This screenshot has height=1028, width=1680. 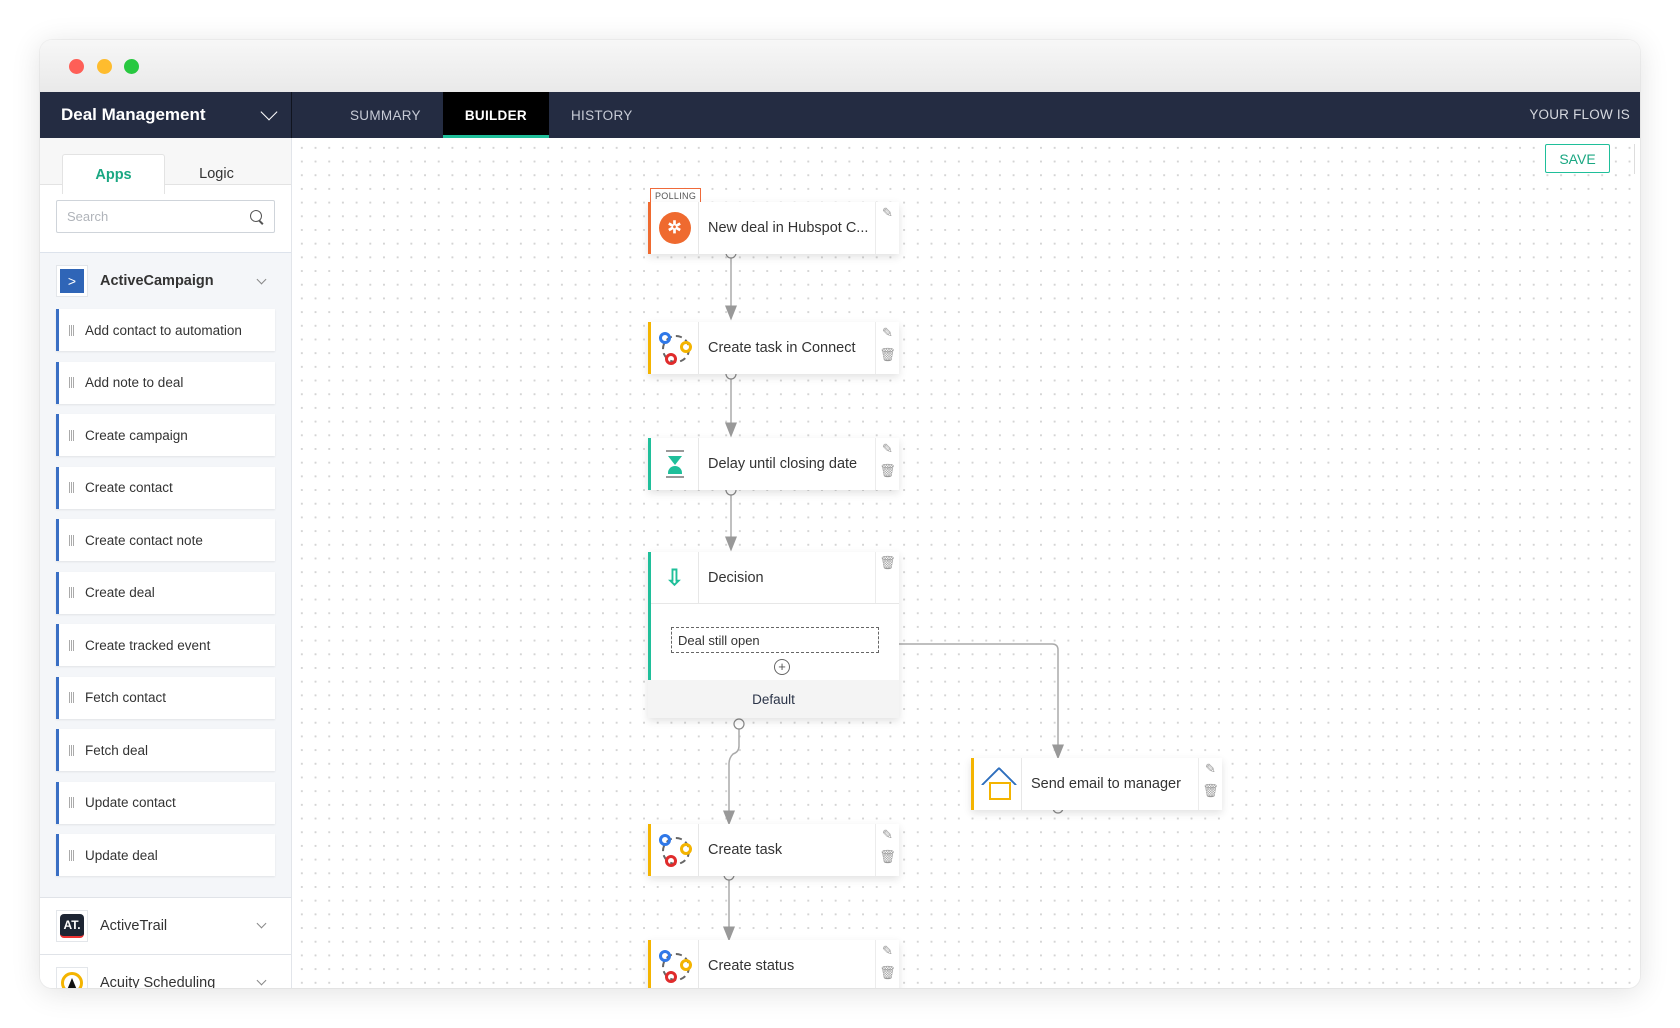 I want to click on connector-default-task, so click(x=731, y=775).